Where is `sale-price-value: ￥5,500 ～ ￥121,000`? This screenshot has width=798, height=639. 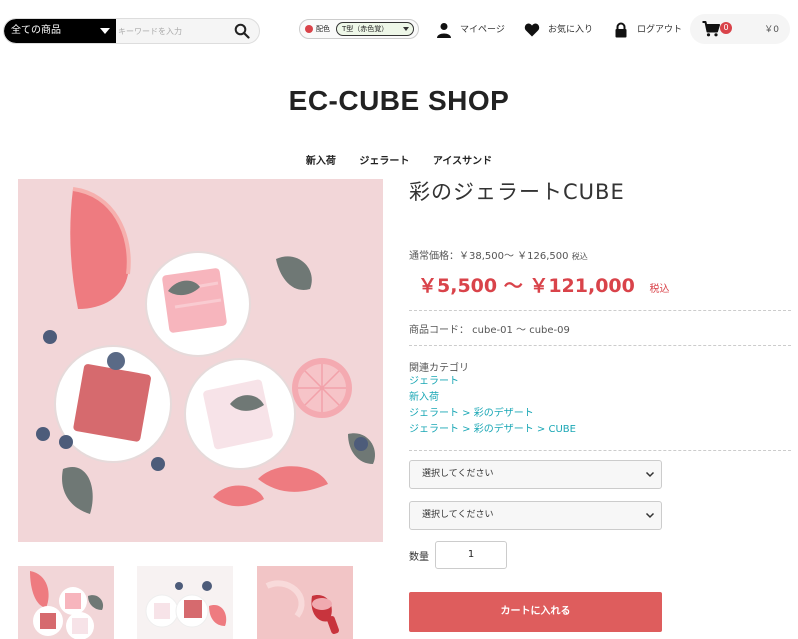
sale-price-value: ￥5,500 ～ ￥121,000 is located at coordinates (526, 286).